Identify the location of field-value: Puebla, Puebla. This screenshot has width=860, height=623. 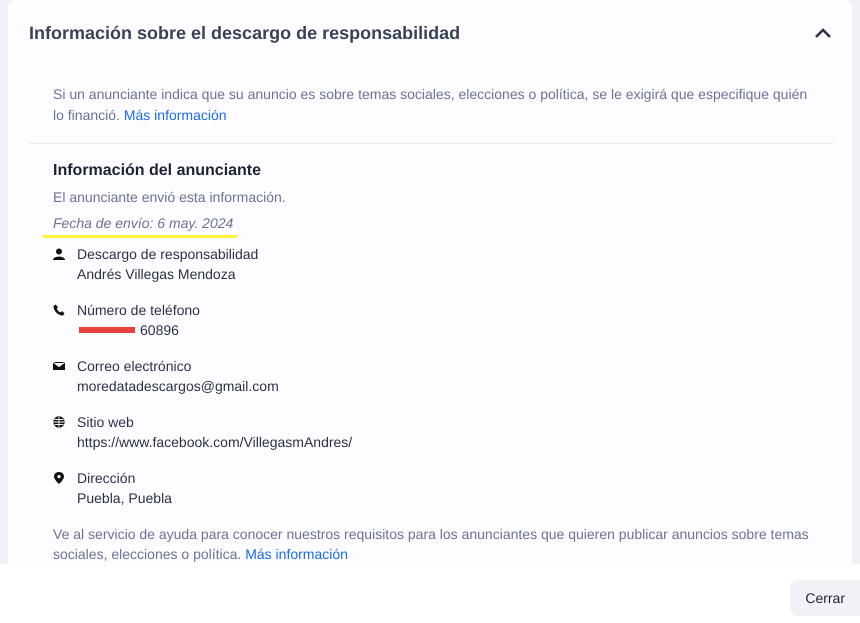
(124, 498).